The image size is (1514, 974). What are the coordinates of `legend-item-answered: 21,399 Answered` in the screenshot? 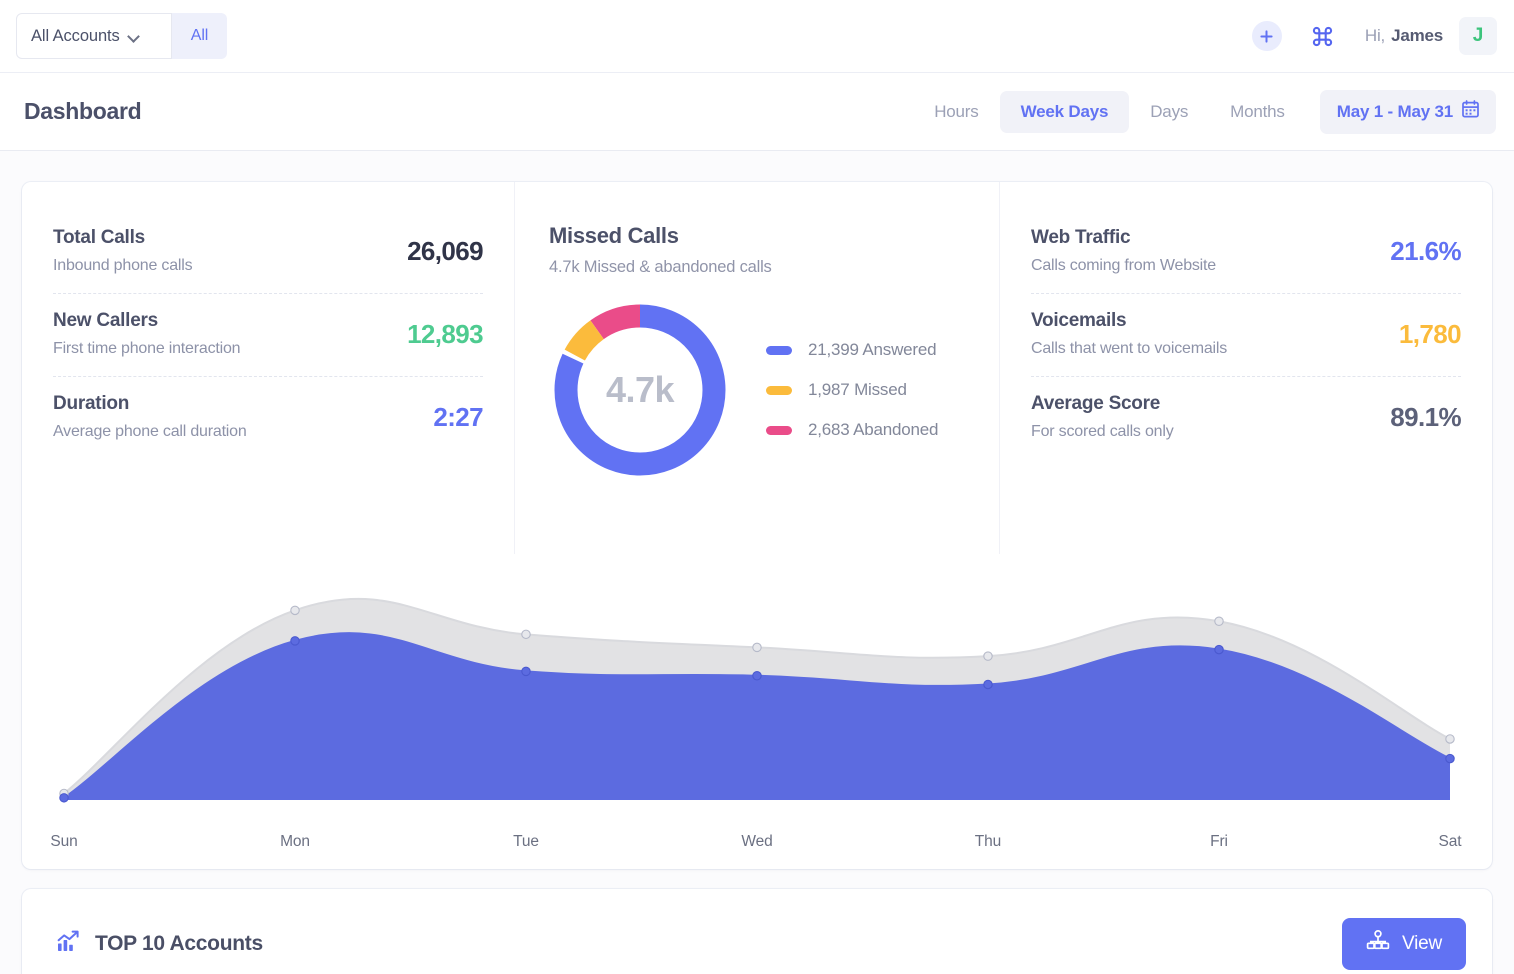 It's located at (852, 350).